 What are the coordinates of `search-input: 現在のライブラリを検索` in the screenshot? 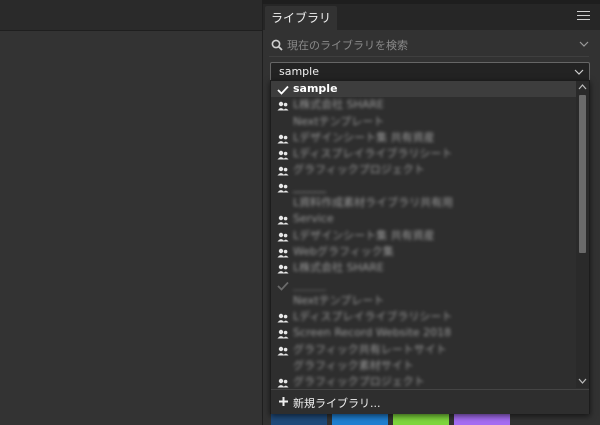 It's located at (347, 45).